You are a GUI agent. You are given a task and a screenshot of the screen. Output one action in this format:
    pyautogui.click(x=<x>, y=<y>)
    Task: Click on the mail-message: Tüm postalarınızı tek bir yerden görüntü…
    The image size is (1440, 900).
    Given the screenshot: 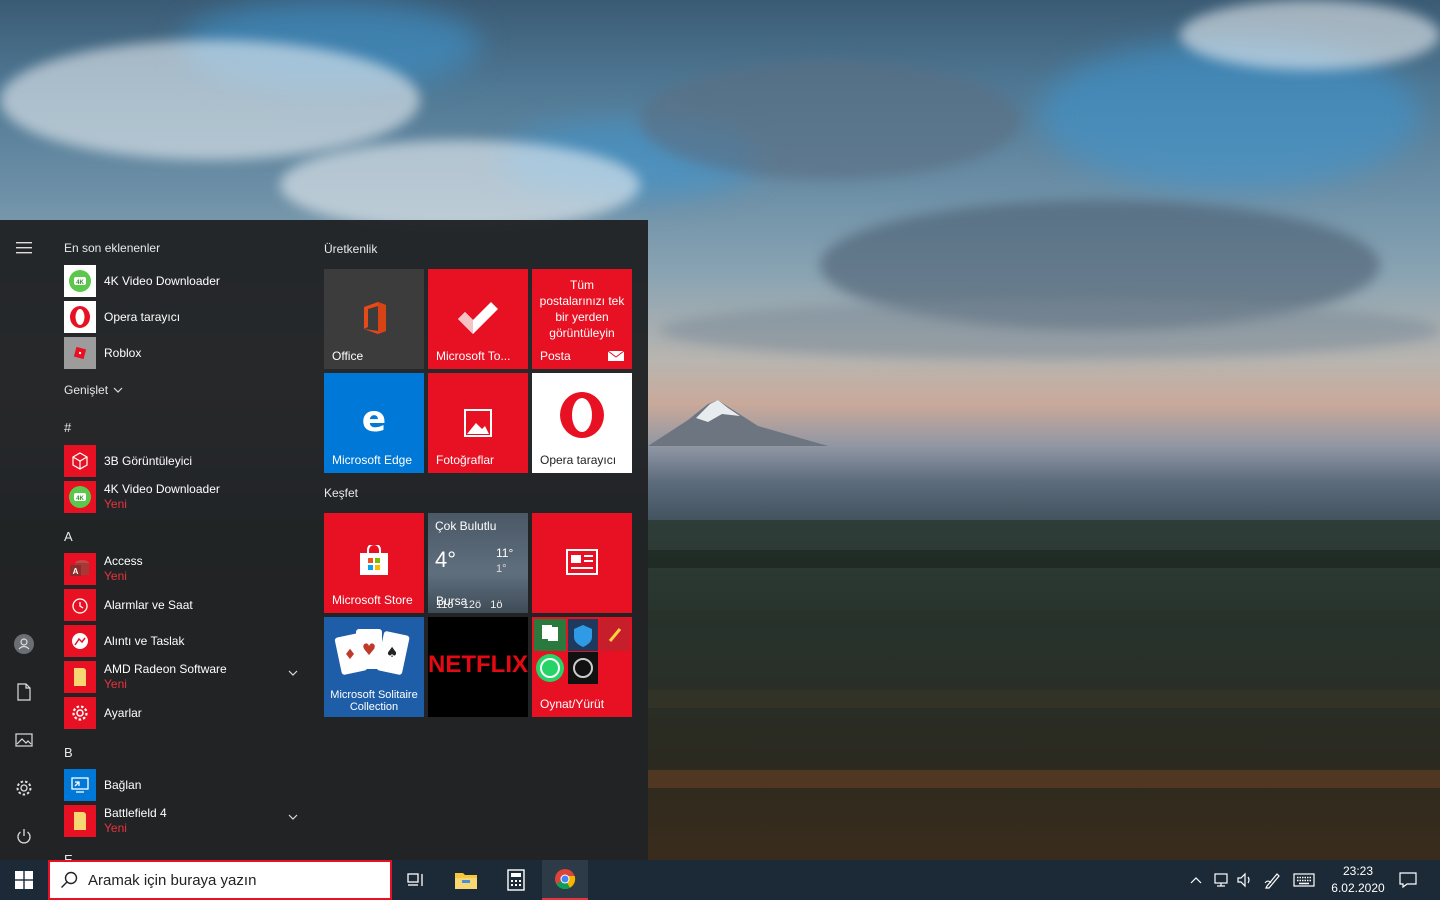 What is the action you would take?
    pyautogui.click(x=582, y=309)
    